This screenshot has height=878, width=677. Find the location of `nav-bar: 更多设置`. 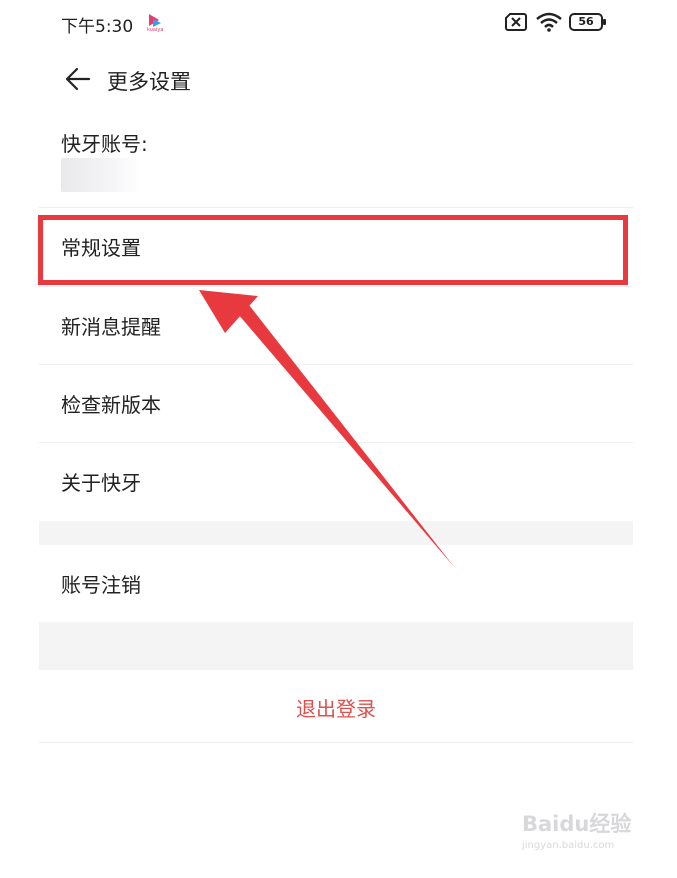

nav-bar: 更多设置 is located at coordinates (336, 80).